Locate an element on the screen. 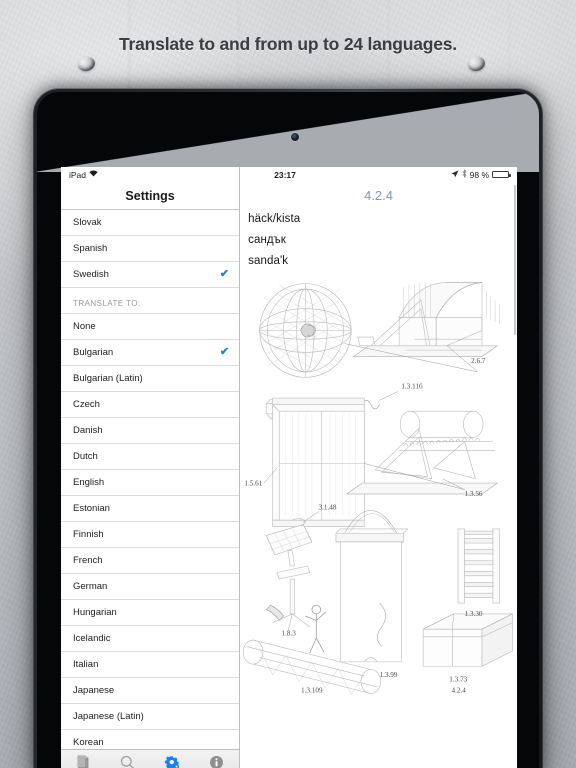 The height and width of the screenshot is (768, 576). list-item: Finnish is located at coordinates (150, 535).